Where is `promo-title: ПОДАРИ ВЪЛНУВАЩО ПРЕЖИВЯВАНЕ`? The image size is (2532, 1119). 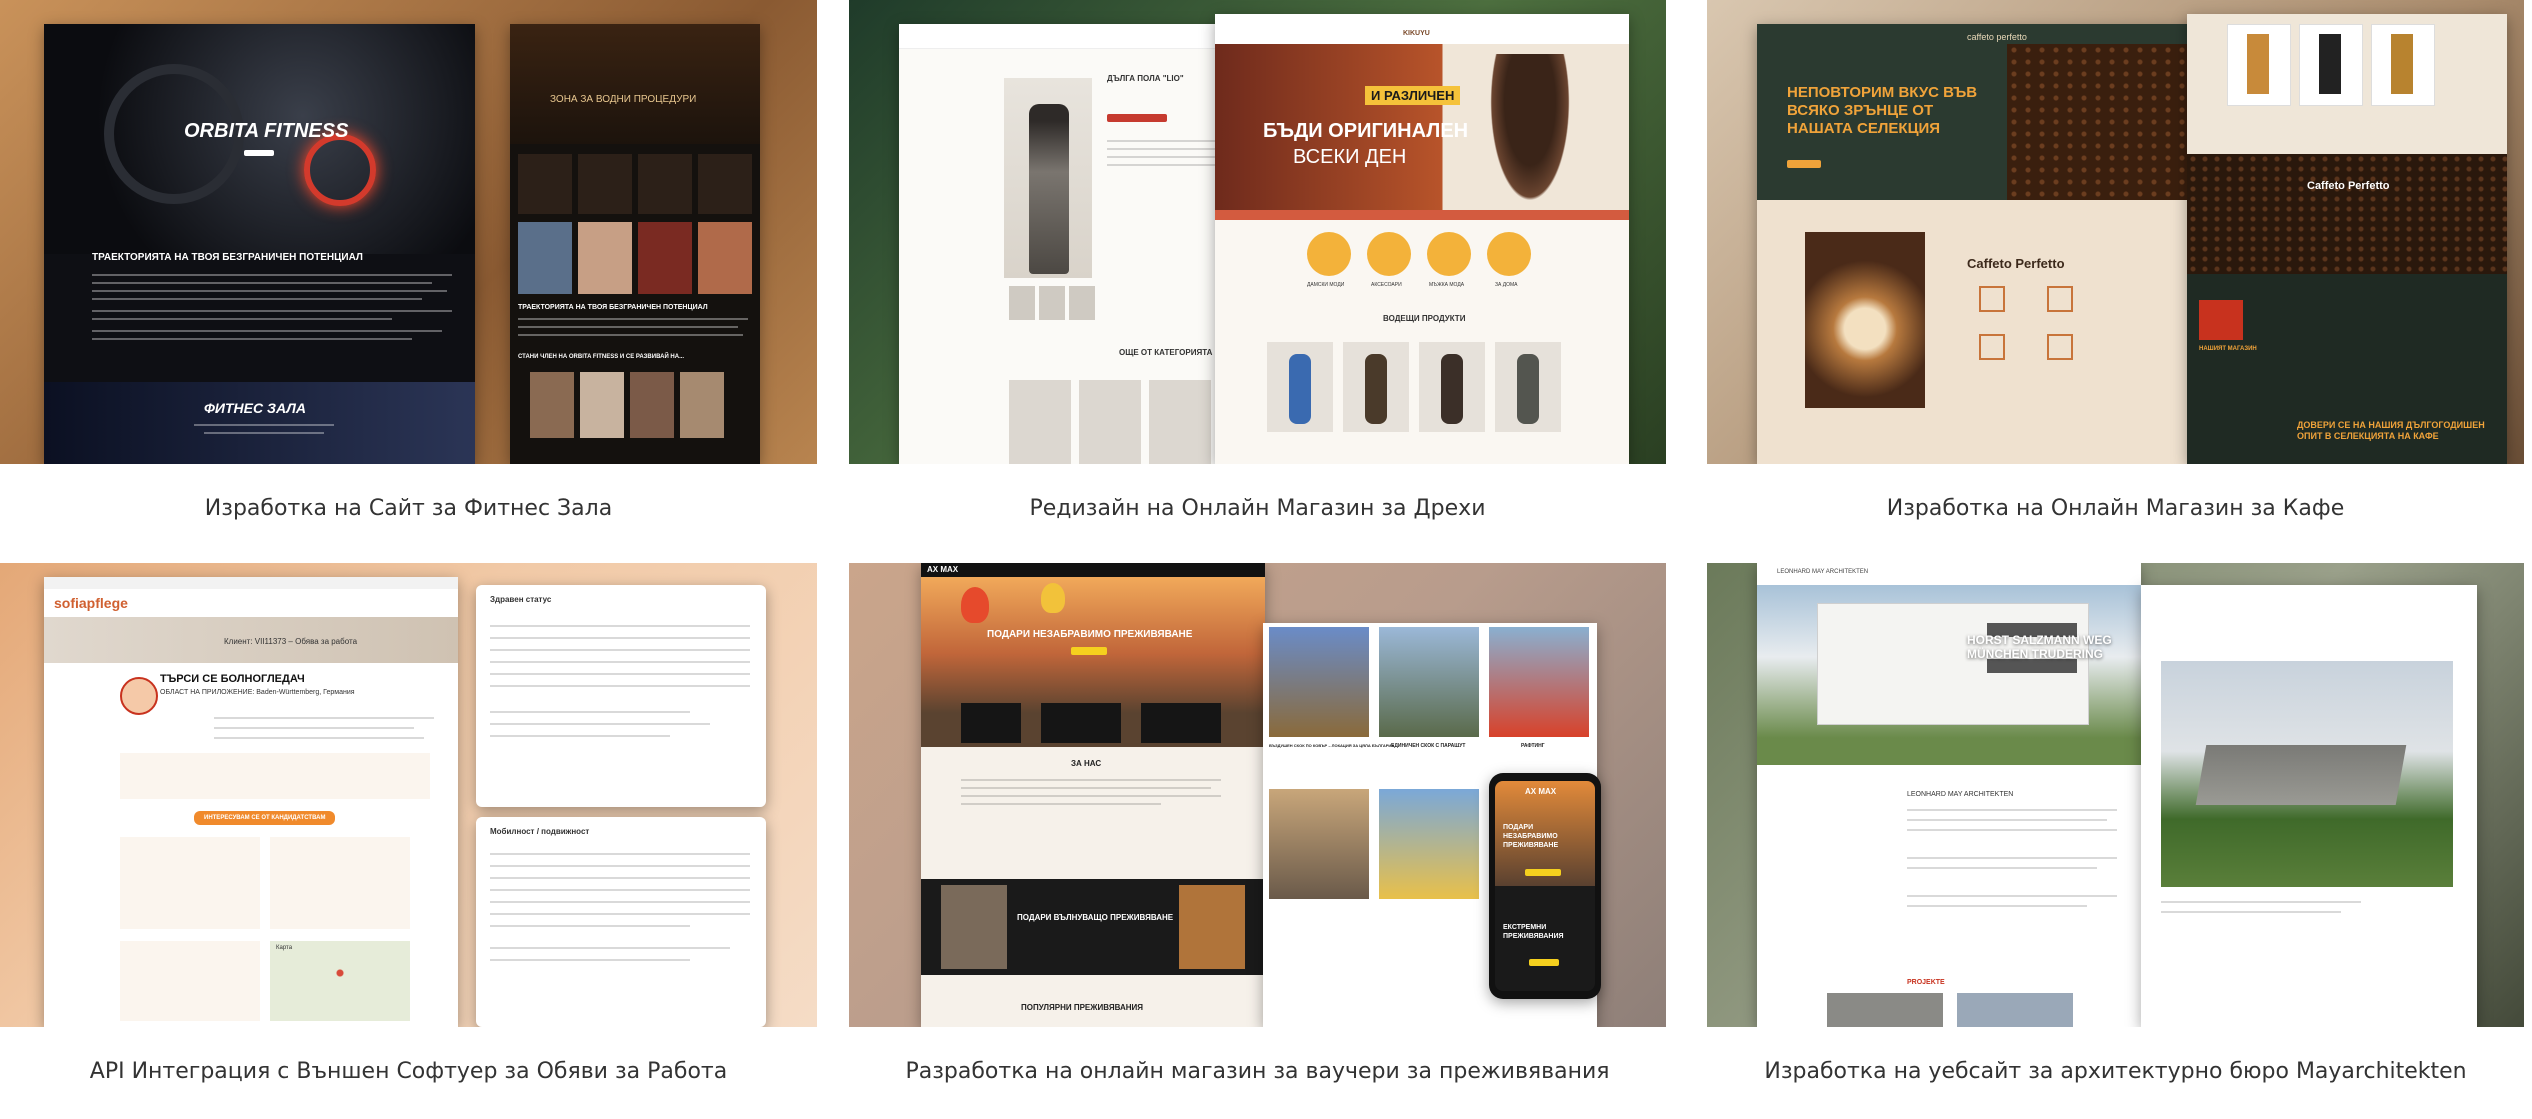
promo-title: ПОДАРИ ВЪЛНУВАЩО ПРЕЖИВЯВАНЕ is located at coordinates (1095, 917).